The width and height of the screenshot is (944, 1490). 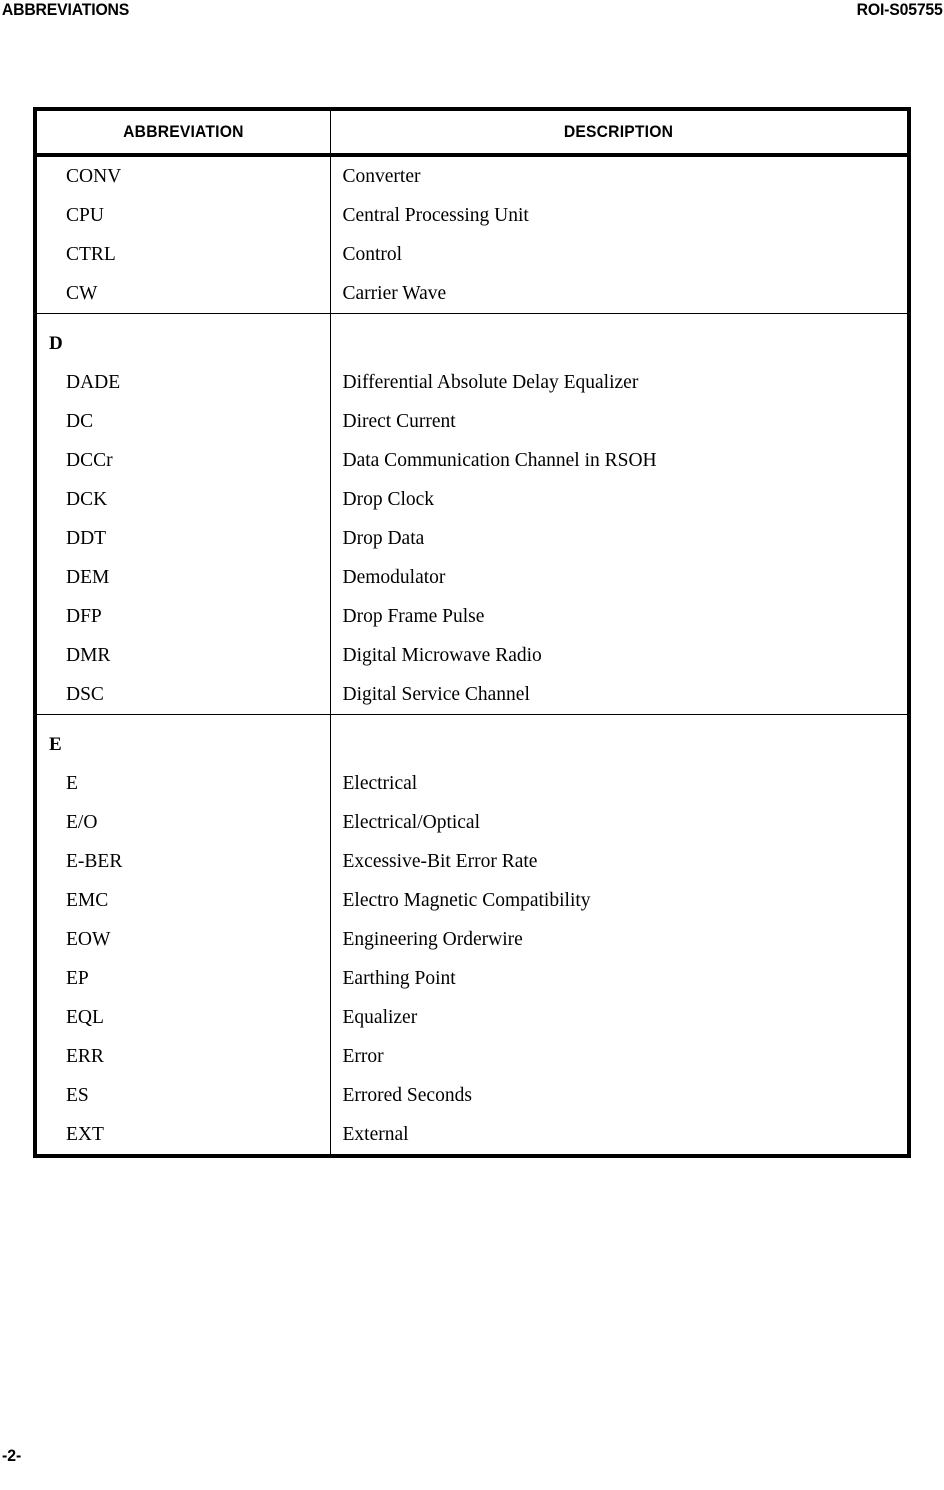 I want to click on cell-abbreviation: EMC, so click(x=183, y=900).